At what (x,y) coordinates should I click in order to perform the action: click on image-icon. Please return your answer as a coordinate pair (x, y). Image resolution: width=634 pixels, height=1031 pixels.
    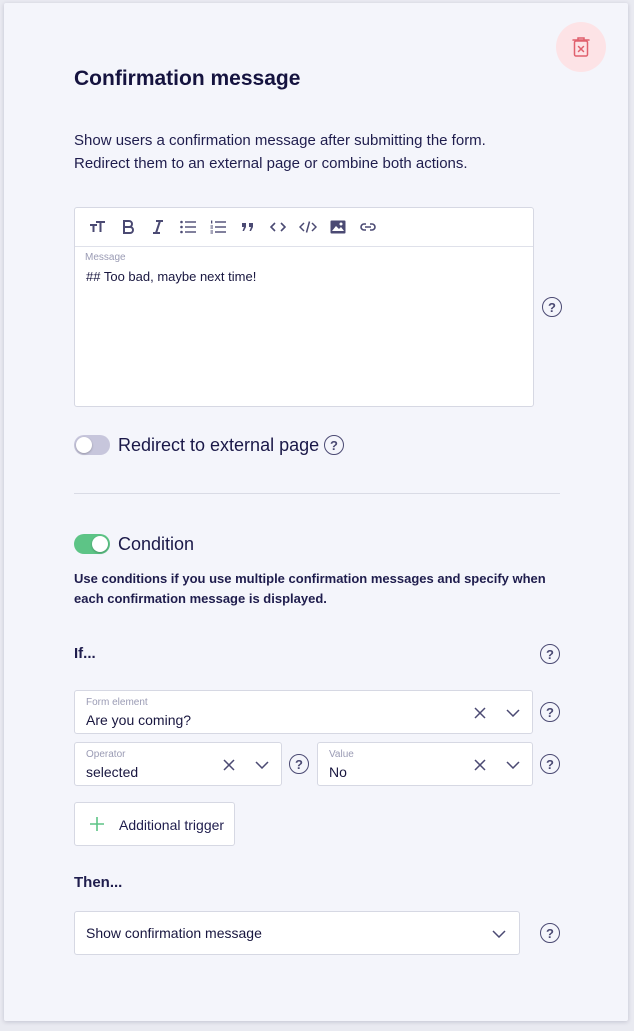
    Looking at the image, I should click on (338, 227).